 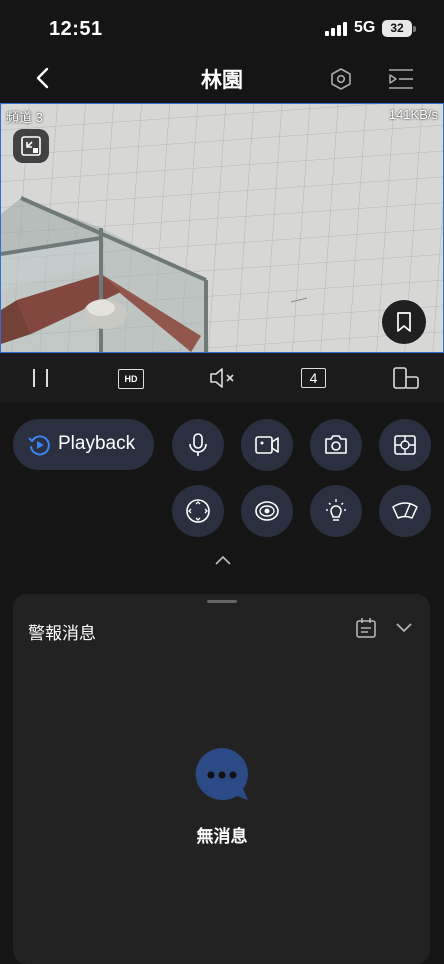 What do you see at coordinates (365, 27) in the screenshot?
I see `network-label: 5G` at bounding box center [365, 27].